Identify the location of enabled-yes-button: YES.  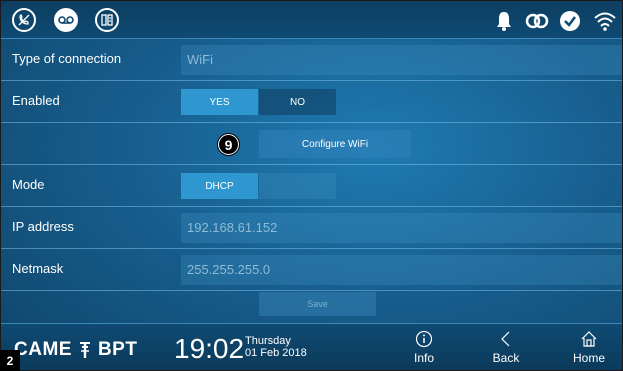
(219, 102).